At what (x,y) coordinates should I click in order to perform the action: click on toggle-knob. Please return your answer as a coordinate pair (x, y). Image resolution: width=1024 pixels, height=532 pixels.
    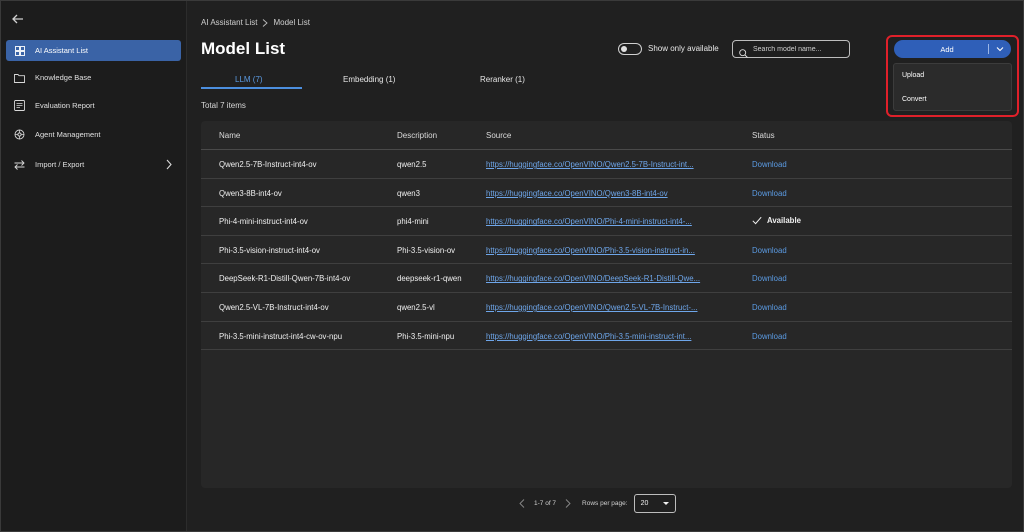
    Looking at the image, I should click on (624, 49).